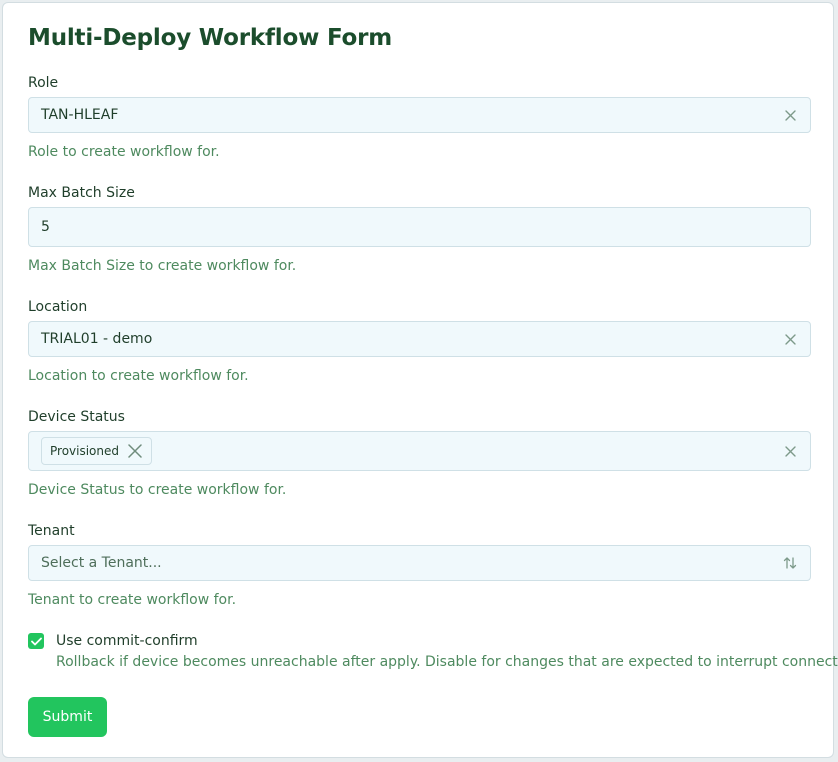  What do you see at coordinates (58, 307) in the screenshot?
I see `location-label: Location` at bounding box center [58, 307].